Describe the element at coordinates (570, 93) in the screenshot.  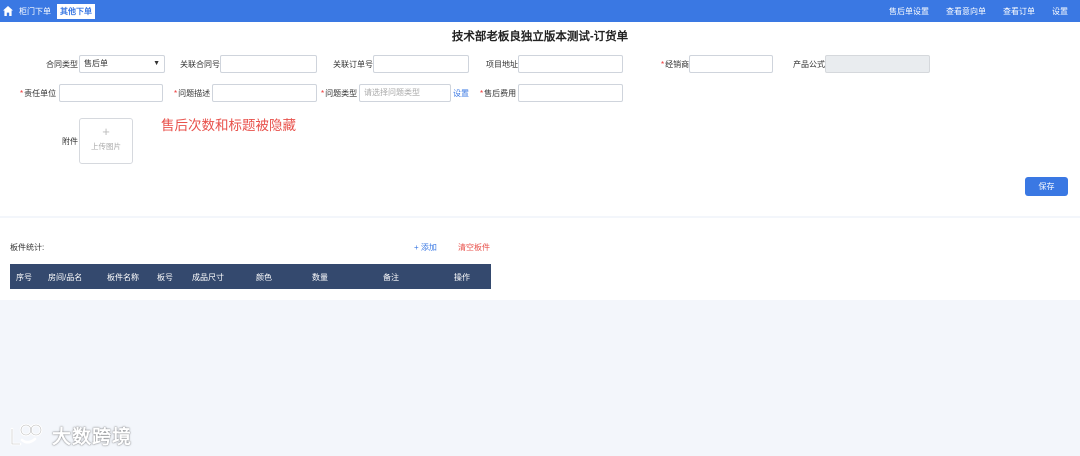
I see `aftersale-fee-input` at that location.